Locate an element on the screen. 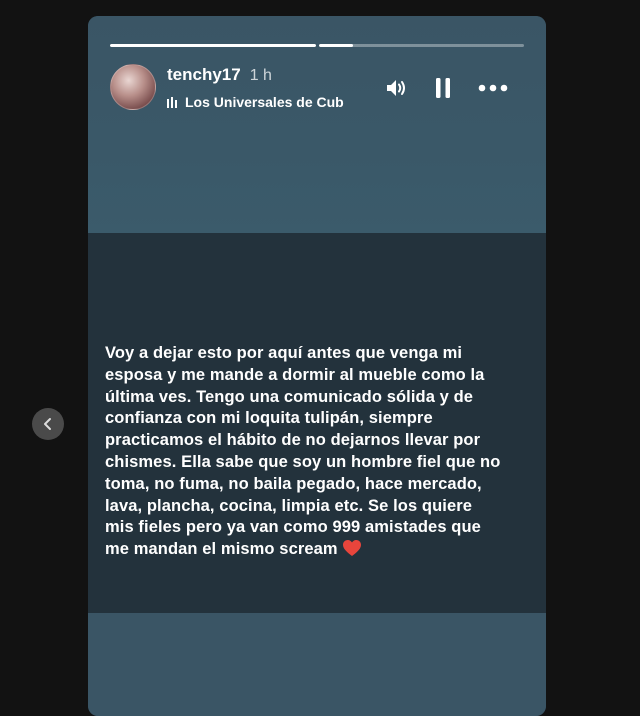  pause-icon is located at coordinates (443, 88).